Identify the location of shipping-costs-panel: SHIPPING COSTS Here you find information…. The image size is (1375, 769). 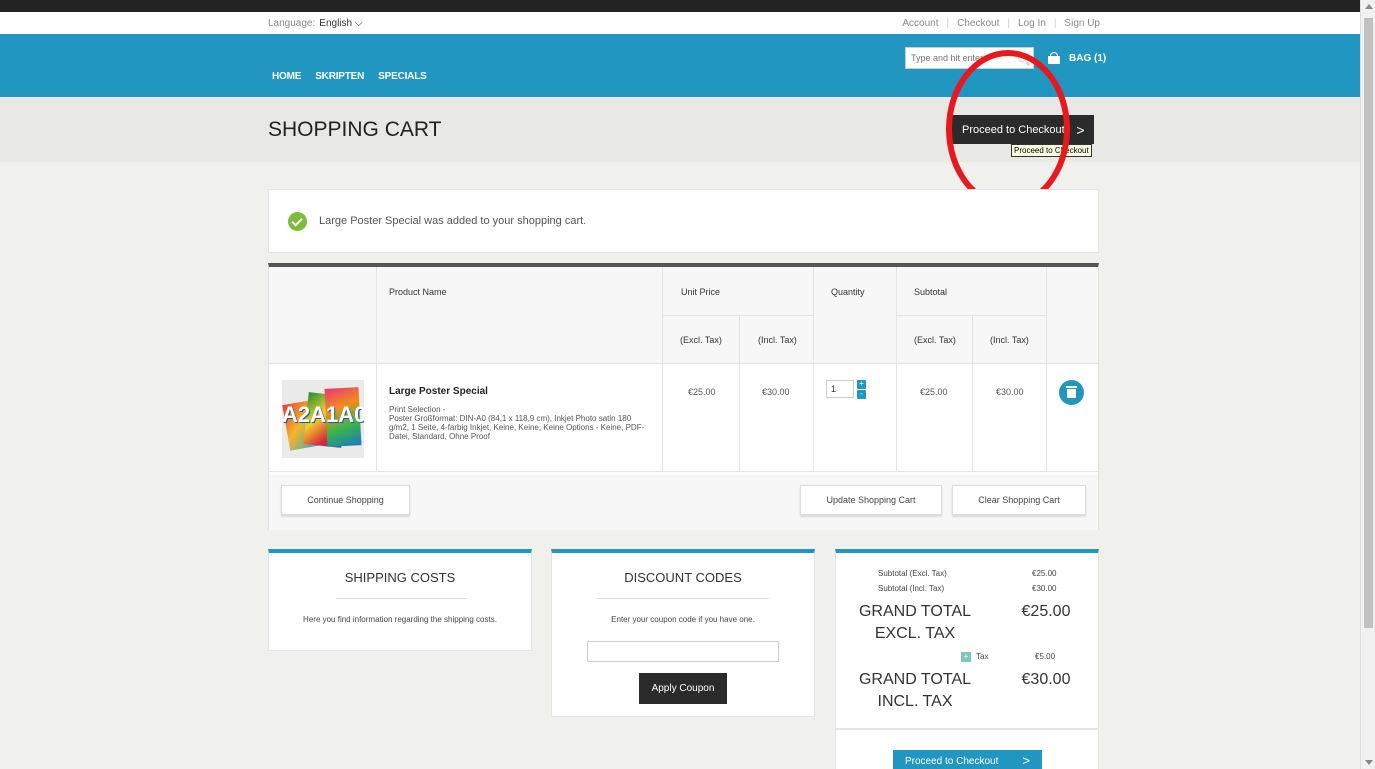
(400, 600).